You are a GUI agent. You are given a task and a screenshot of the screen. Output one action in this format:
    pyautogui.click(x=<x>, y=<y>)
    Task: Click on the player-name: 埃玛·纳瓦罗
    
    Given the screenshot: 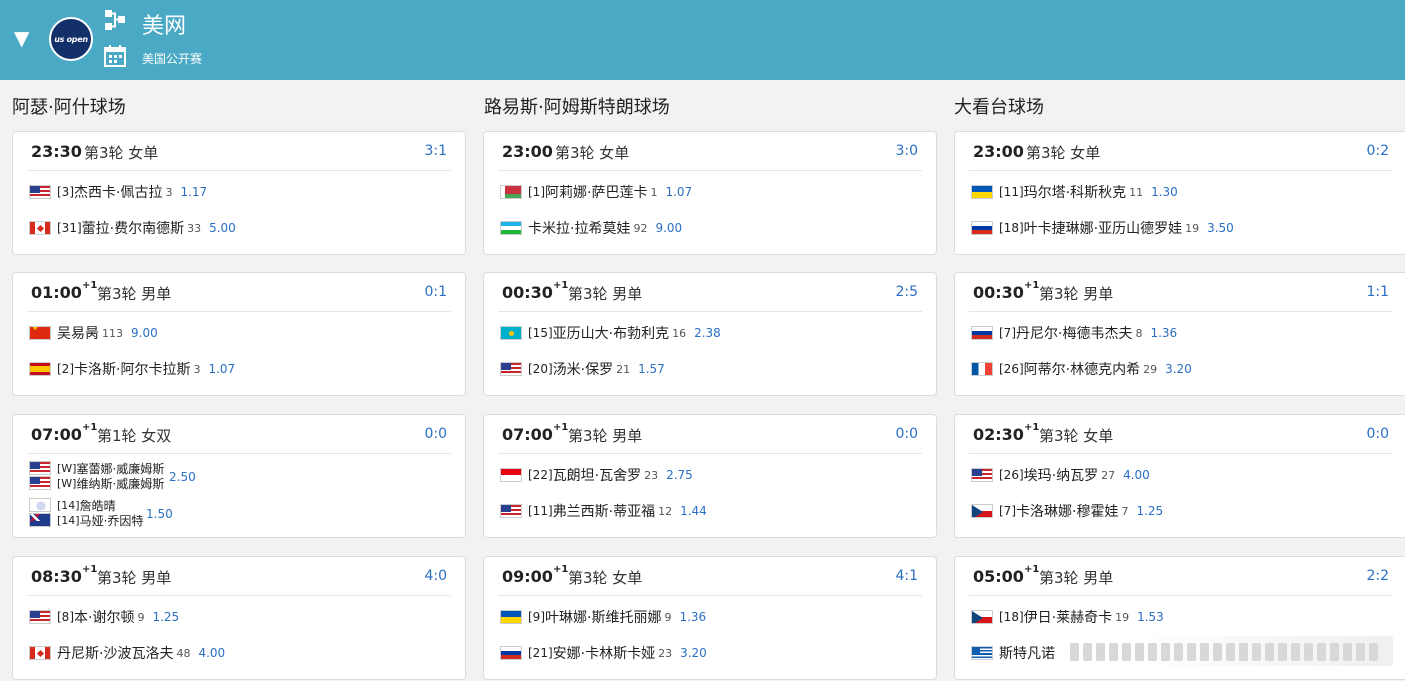 What is the action you would take?
    pyautogui.click(x=1061, y=475)
    